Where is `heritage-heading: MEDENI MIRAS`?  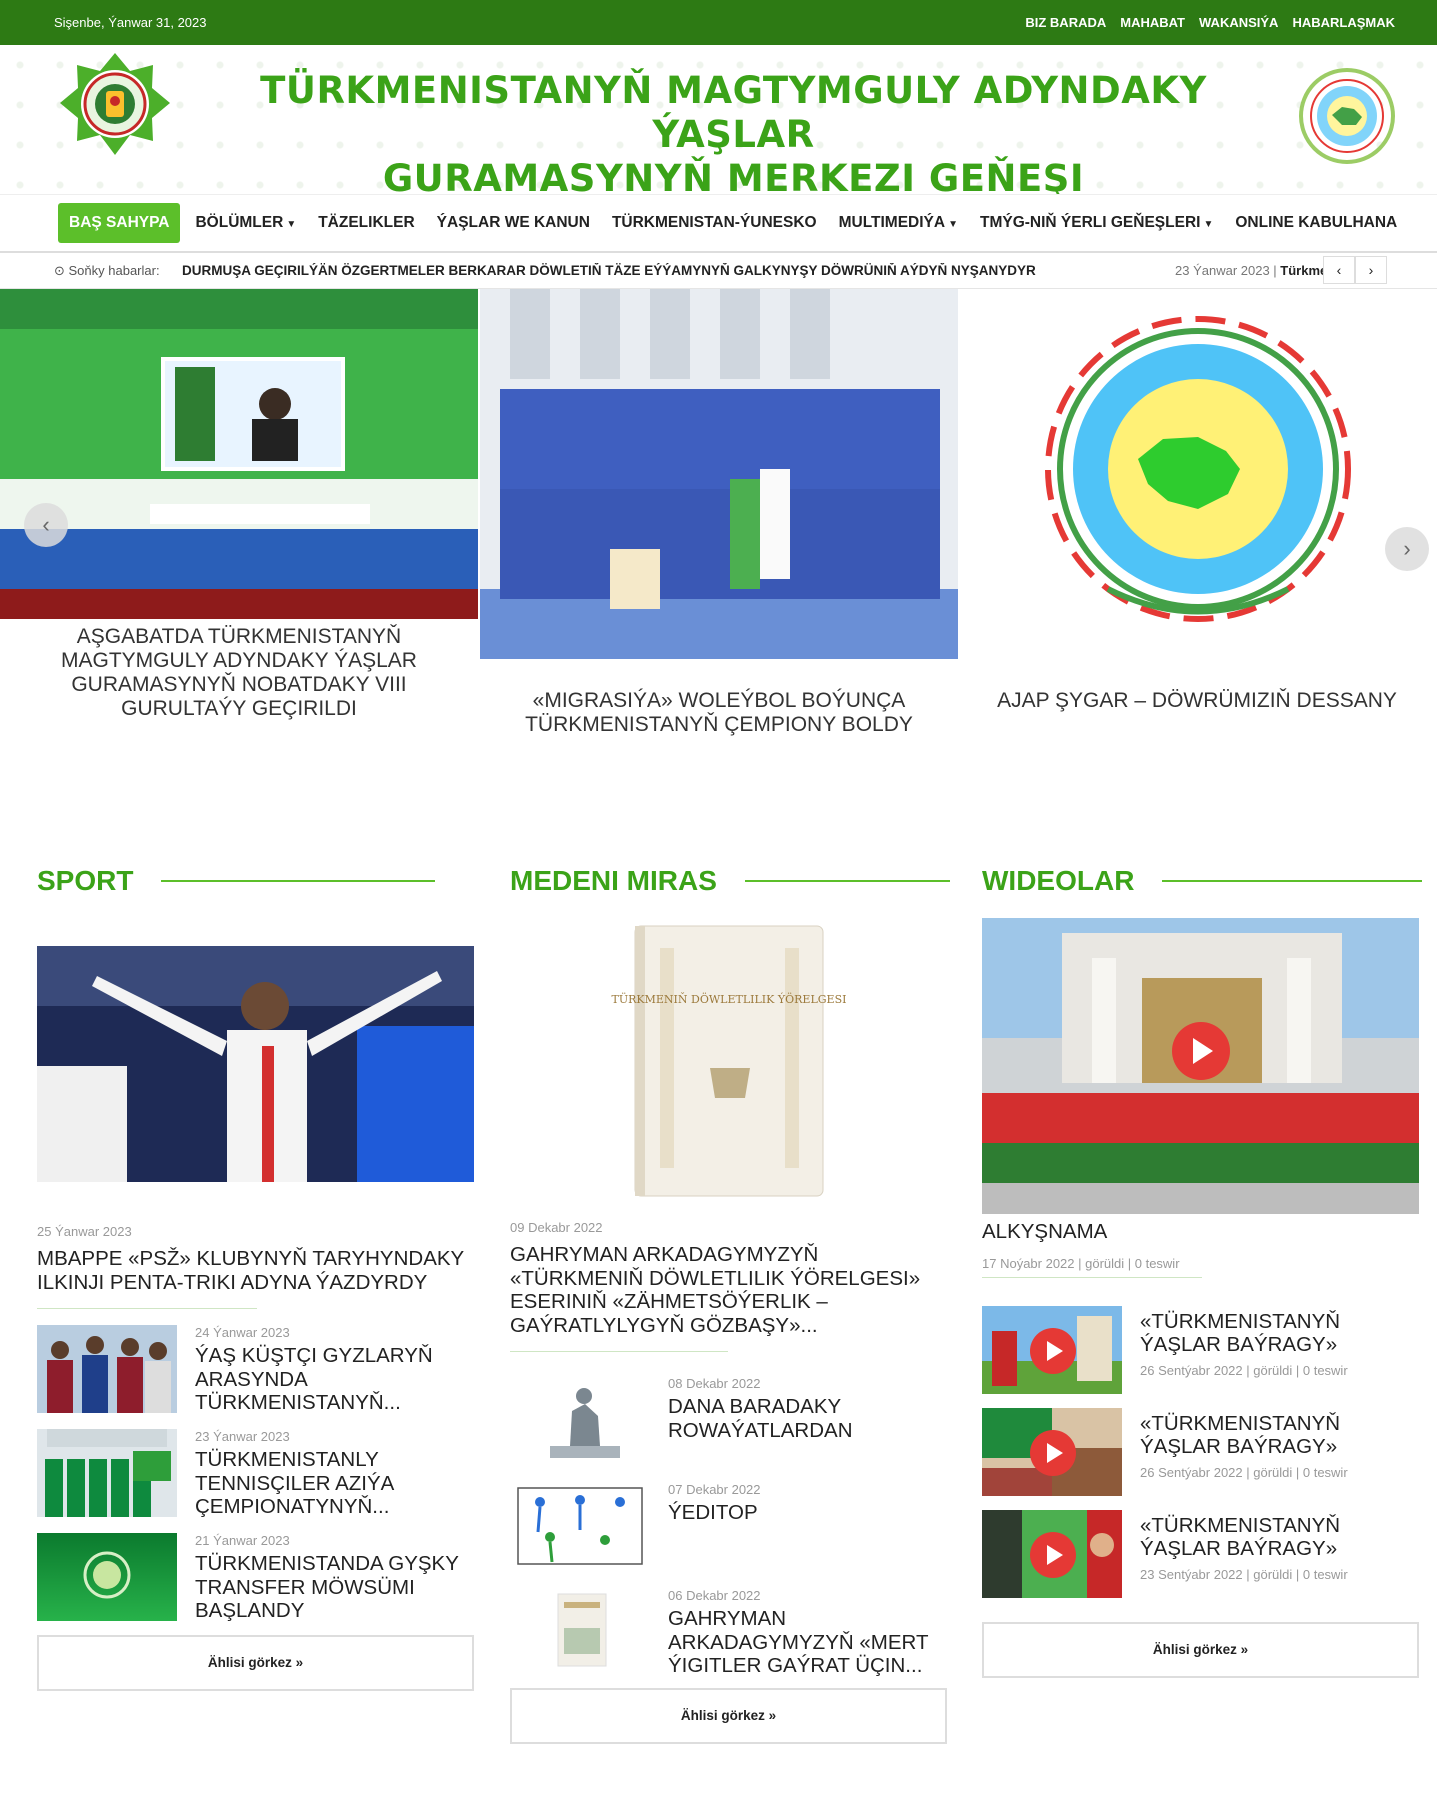
heritage-heading: MEDENI MIRAS is located at coordinates (730, 881).